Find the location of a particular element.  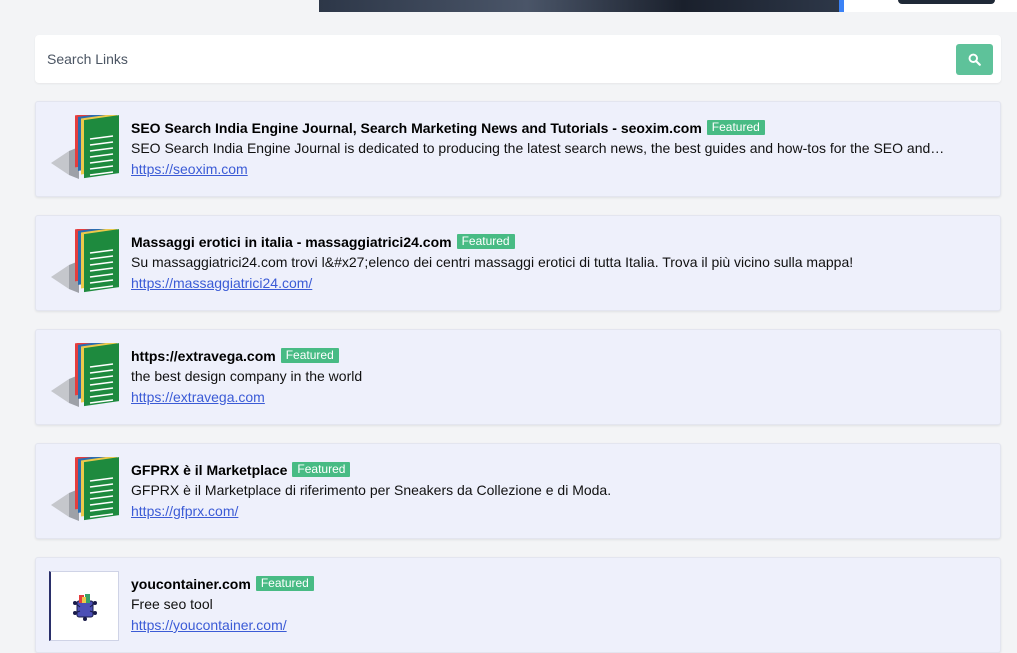

listing-link: https://gfprx.com/ is located at coordinates (184, 511).